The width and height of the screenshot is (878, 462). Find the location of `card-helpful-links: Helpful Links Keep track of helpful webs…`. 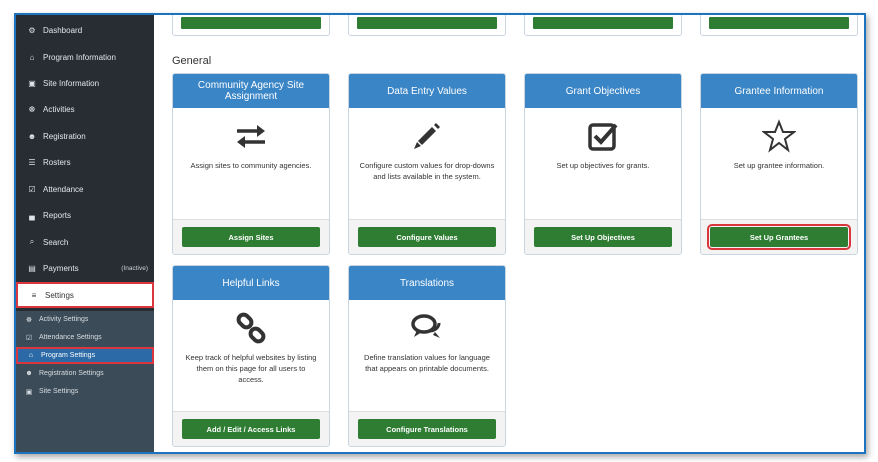

card-helpful-links: Helpful Links Keep track of helpful webs… is located at coordinates (251, 356).